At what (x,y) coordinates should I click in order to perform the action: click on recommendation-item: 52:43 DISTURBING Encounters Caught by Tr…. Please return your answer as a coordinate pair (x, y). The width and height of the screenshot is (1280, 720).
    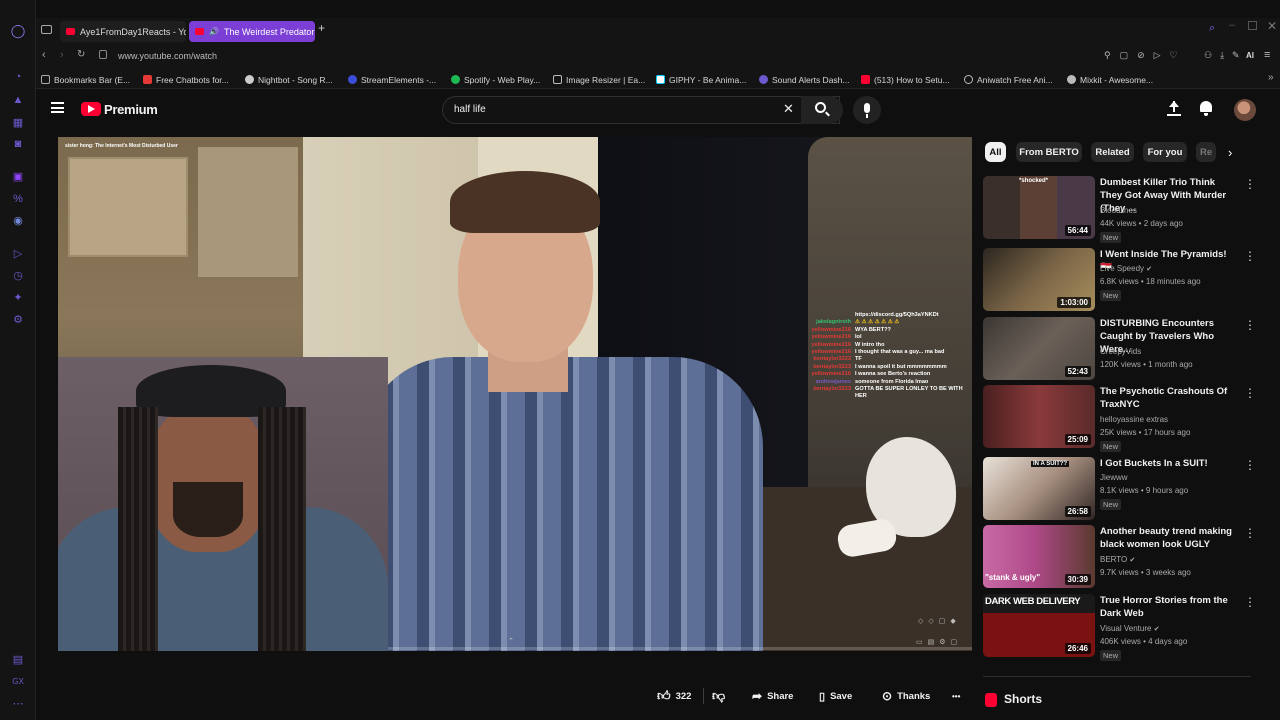
    Looking at the image, I should click on (1119, 349).